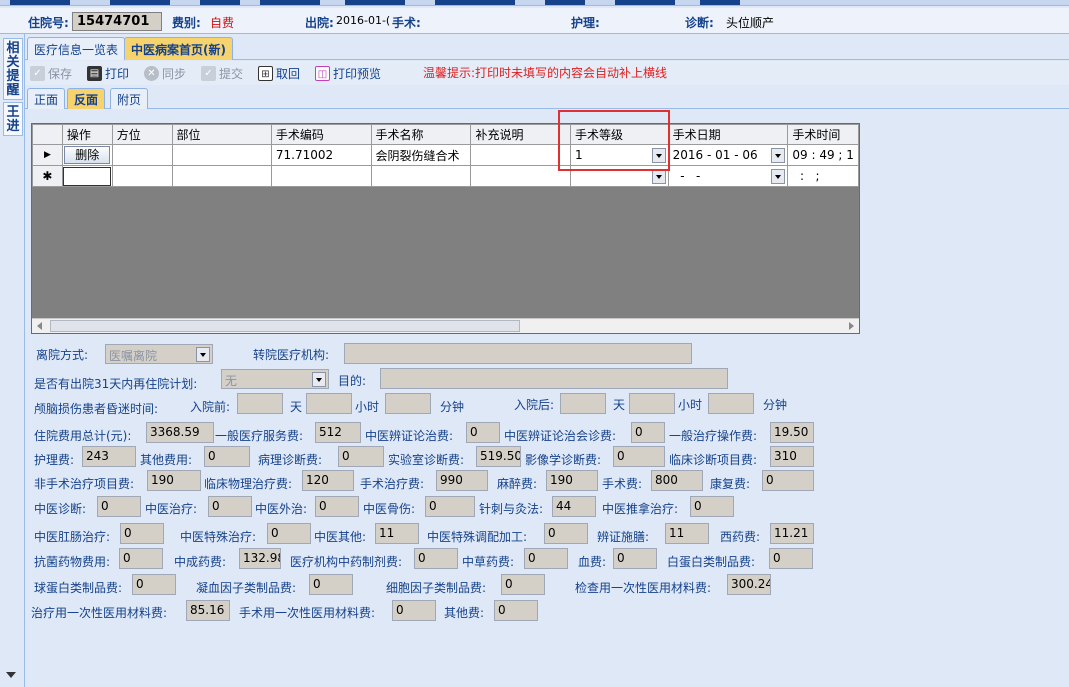 The width and height of the screenshot is (1069, 687). What do you see at coordinates (521, 176) in the screenshot?
I see `new-cell-note` at bounding box center [521, 176].